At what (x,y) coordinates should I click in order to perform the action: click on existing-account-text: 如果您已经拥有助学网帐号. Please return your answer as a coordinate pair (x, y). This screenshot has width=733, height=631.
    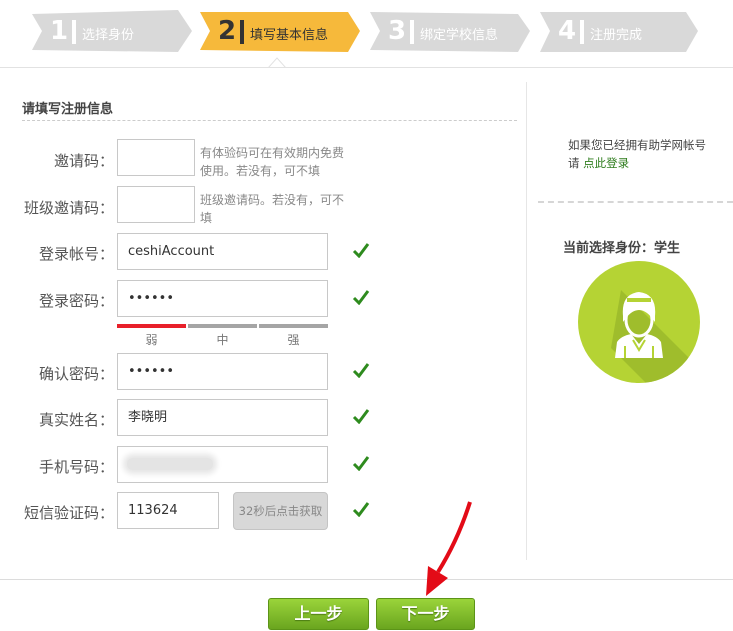
    Looking at the image, I should click on (637, 145).